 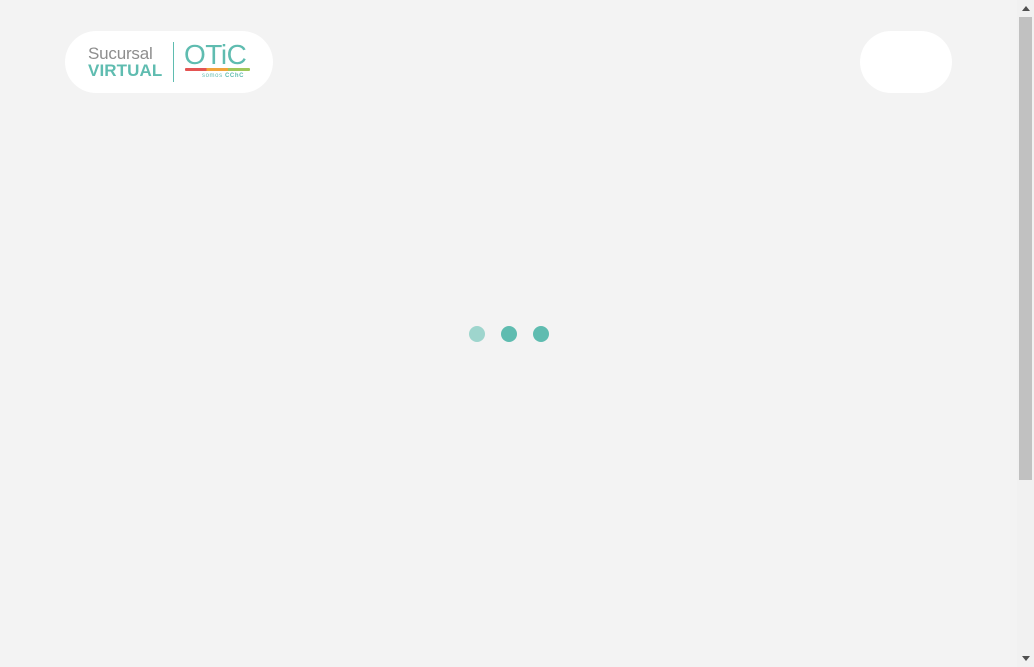 I want to click on logo-pill: Sucursal VIRTUAL OTiC somos CChC, so click(x=169, y=62).